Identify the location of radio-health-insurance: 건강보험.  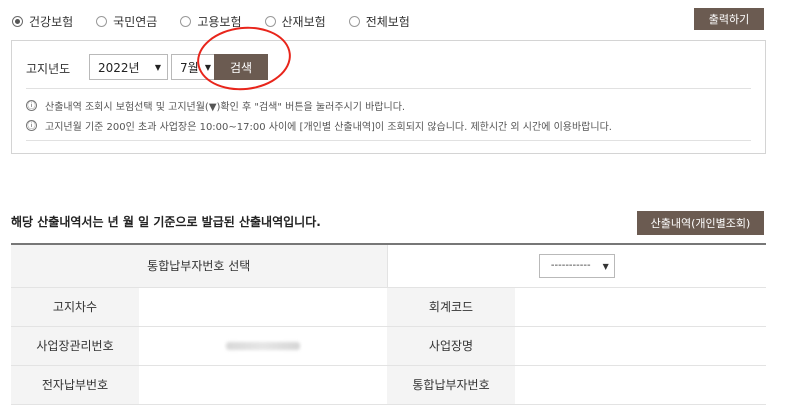
(42, 21).